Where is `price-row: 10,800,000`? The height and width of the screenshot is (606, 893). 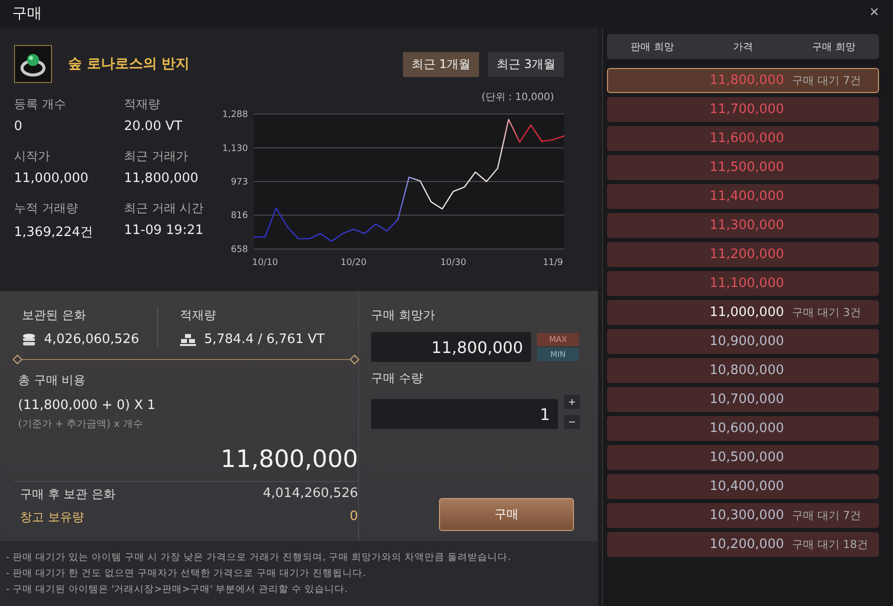 price-row: 10,800,000 is located at coordinates (743, 370).